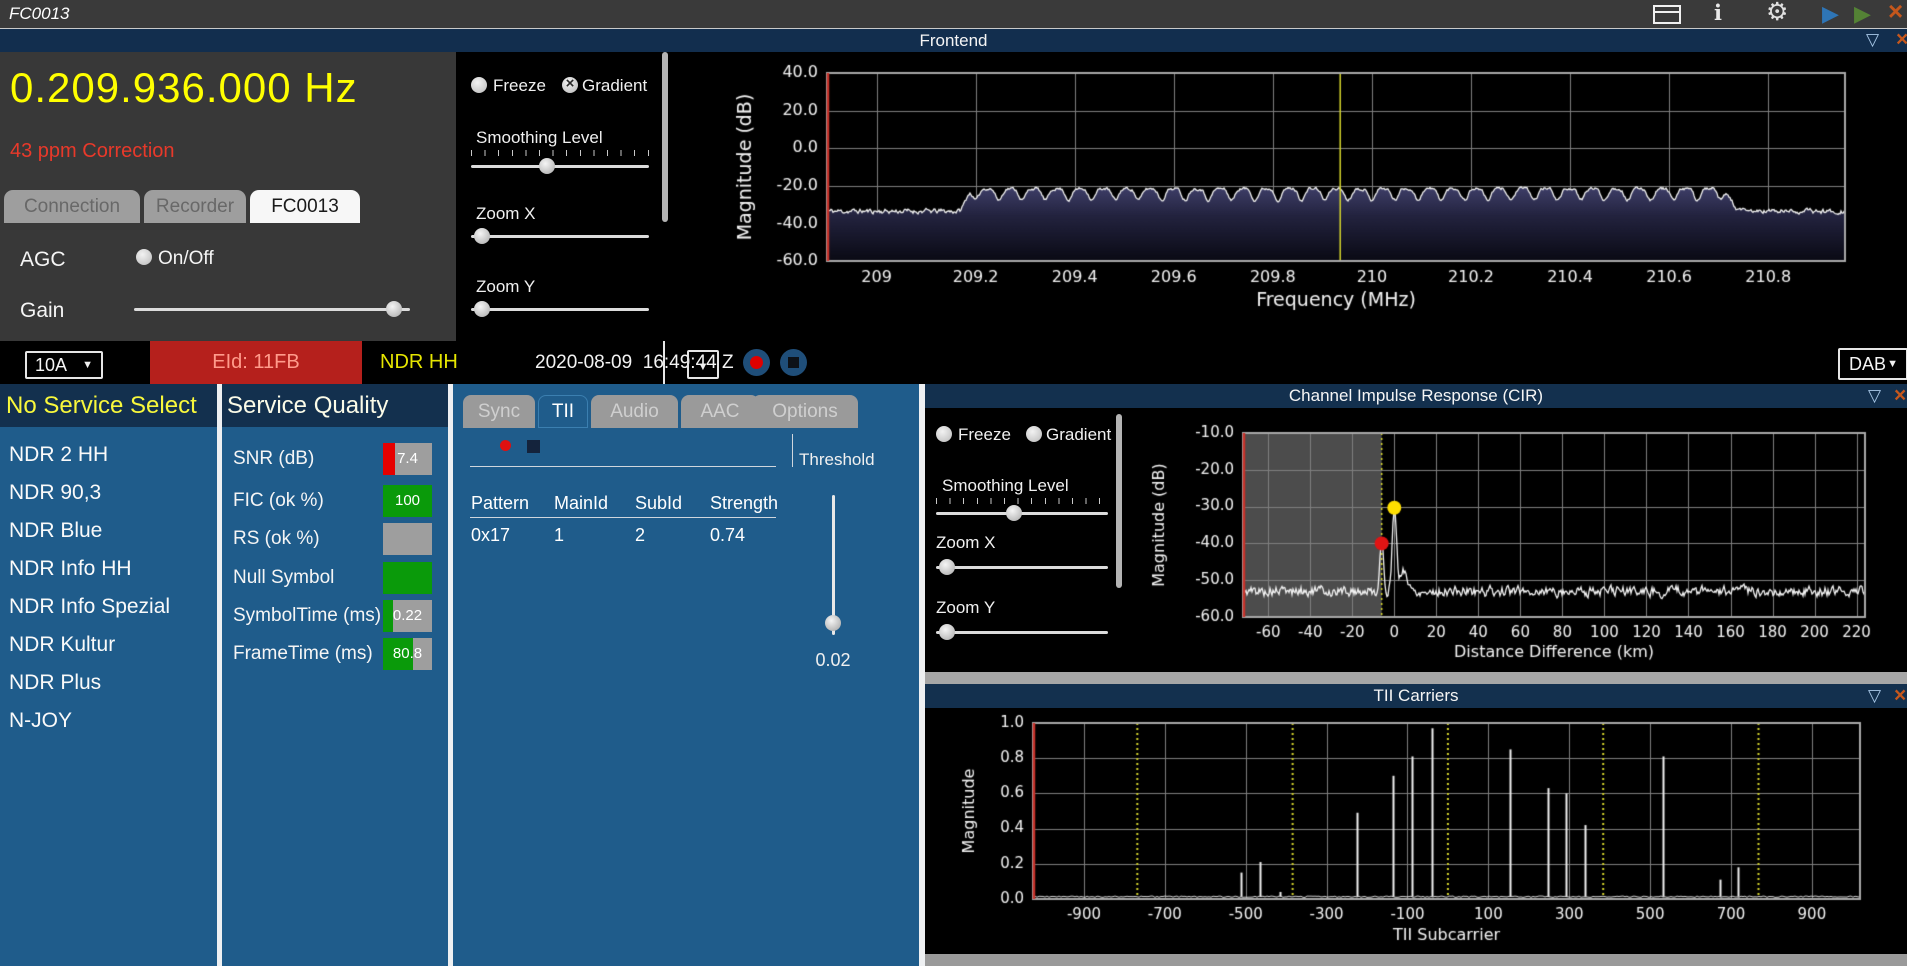 The height and width of the screenshot is (966, 1907). I want to click on tii-collapse-icon: ▽, so click(1874, 696).